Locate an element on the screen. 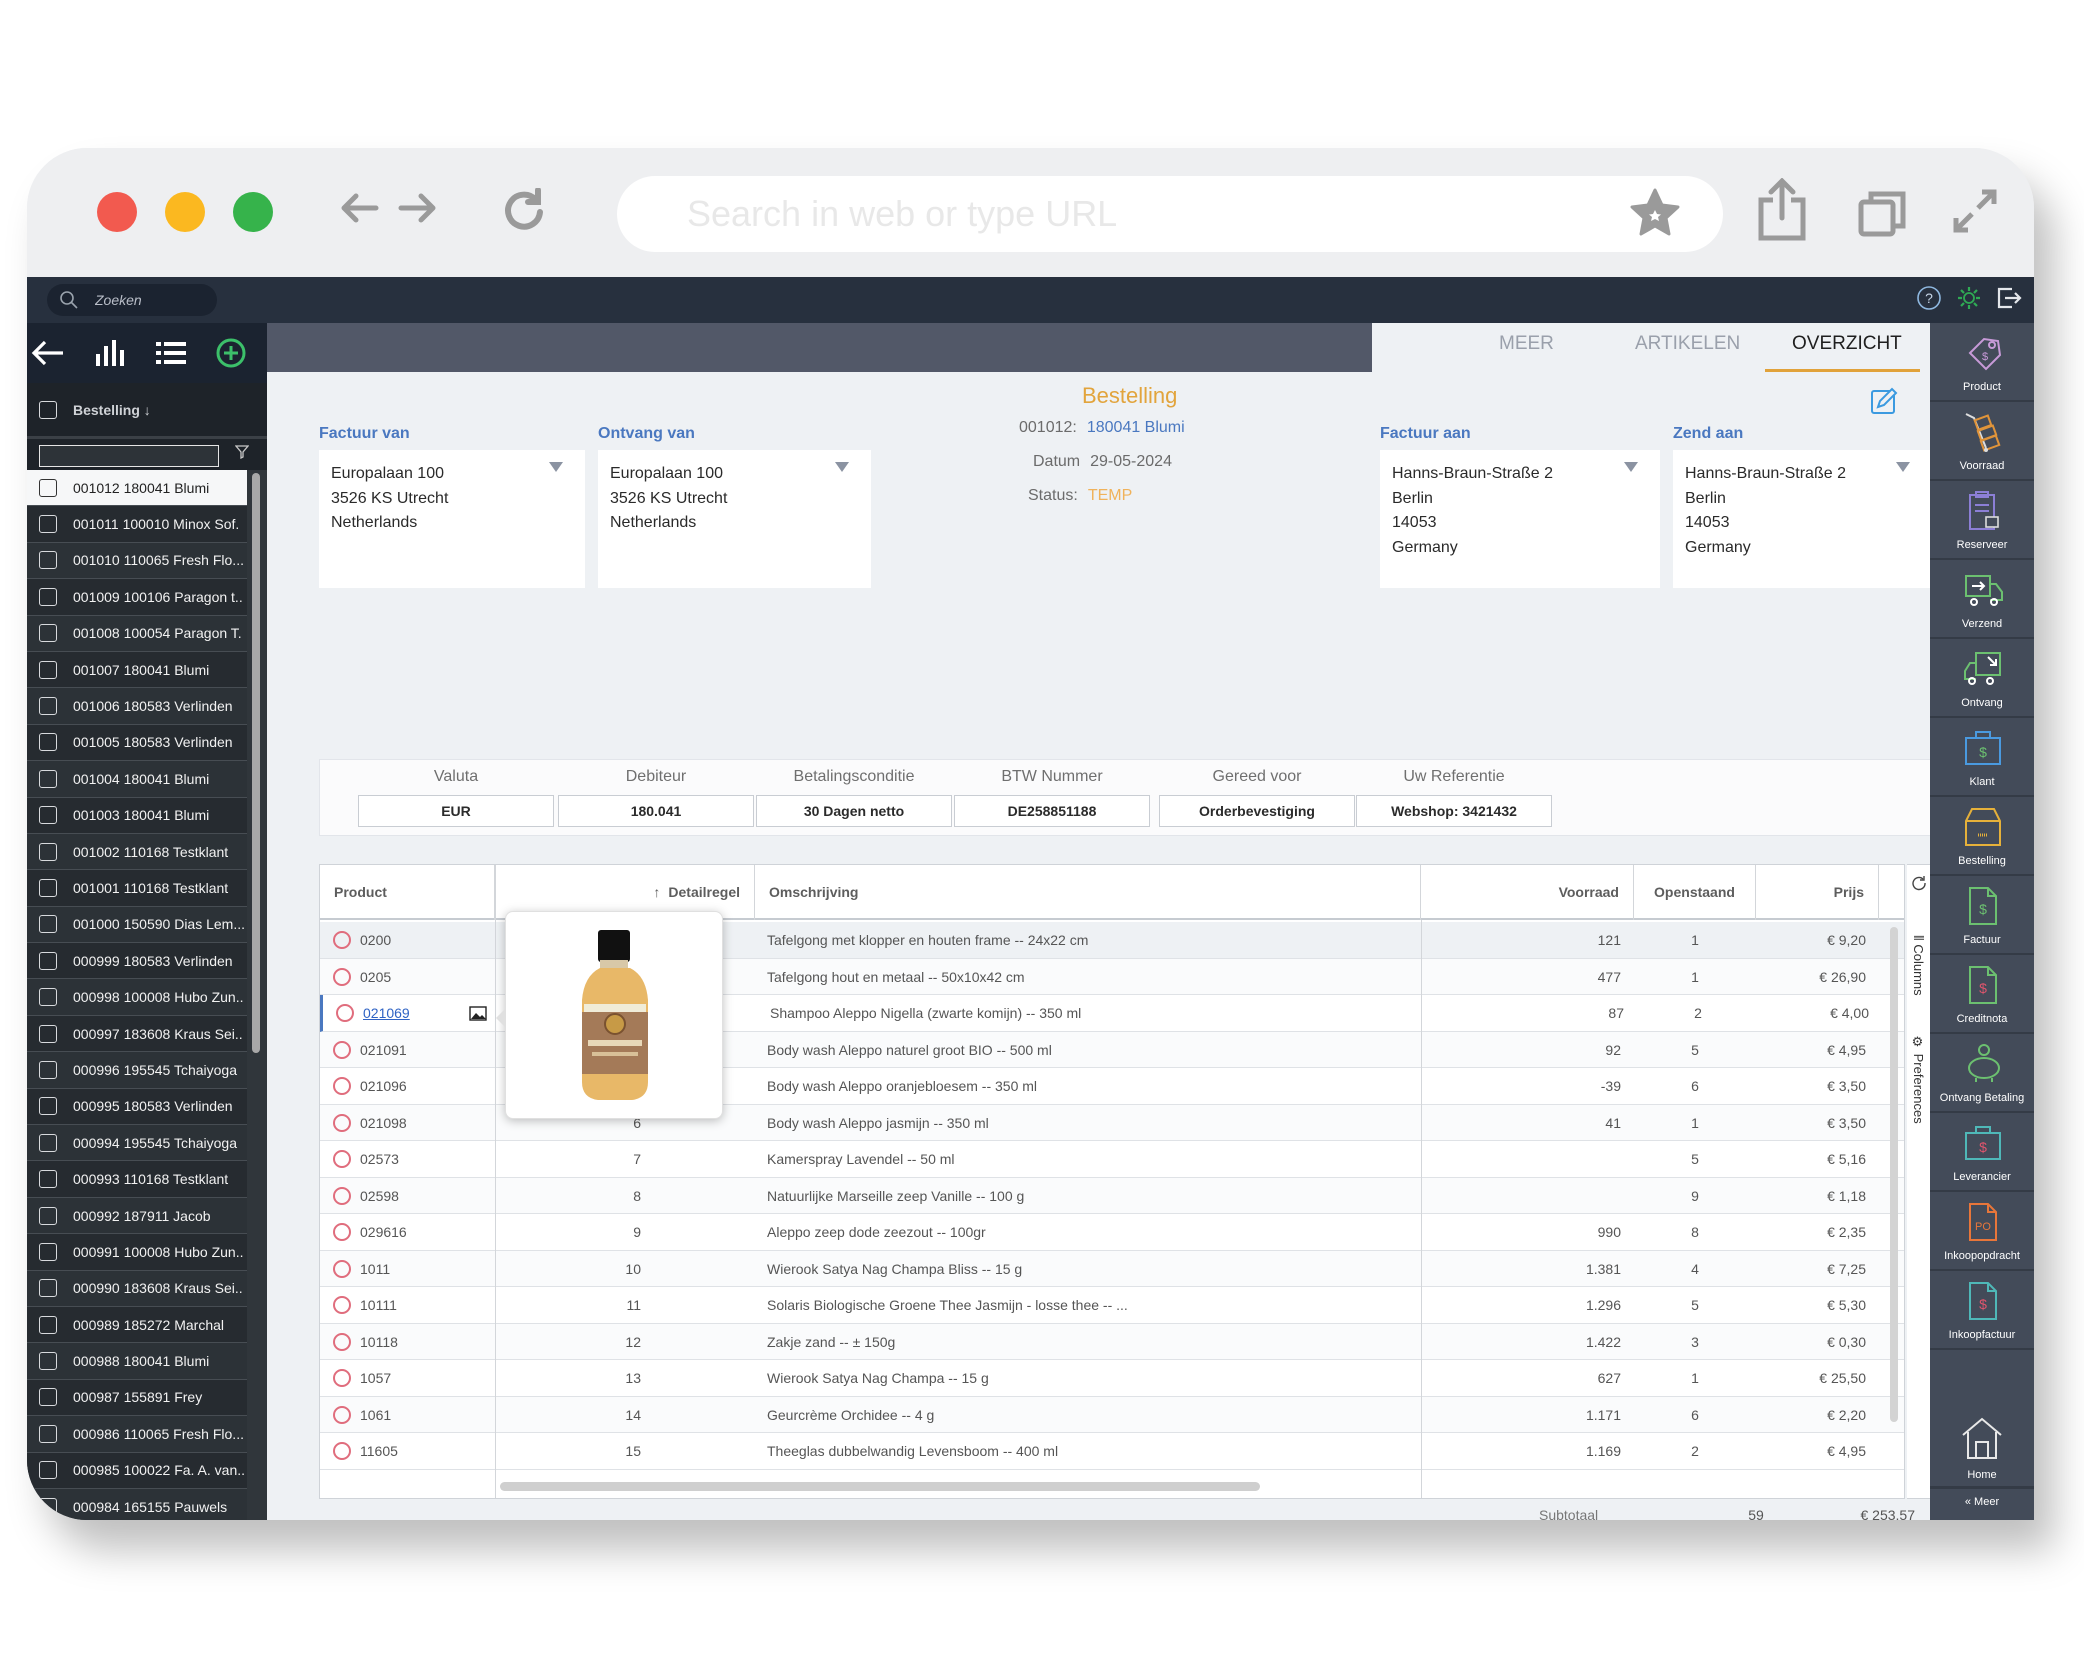 Image resolution: width=2084 pixels, height=1667 pixels. search-box is located at coordinates (132, 300).